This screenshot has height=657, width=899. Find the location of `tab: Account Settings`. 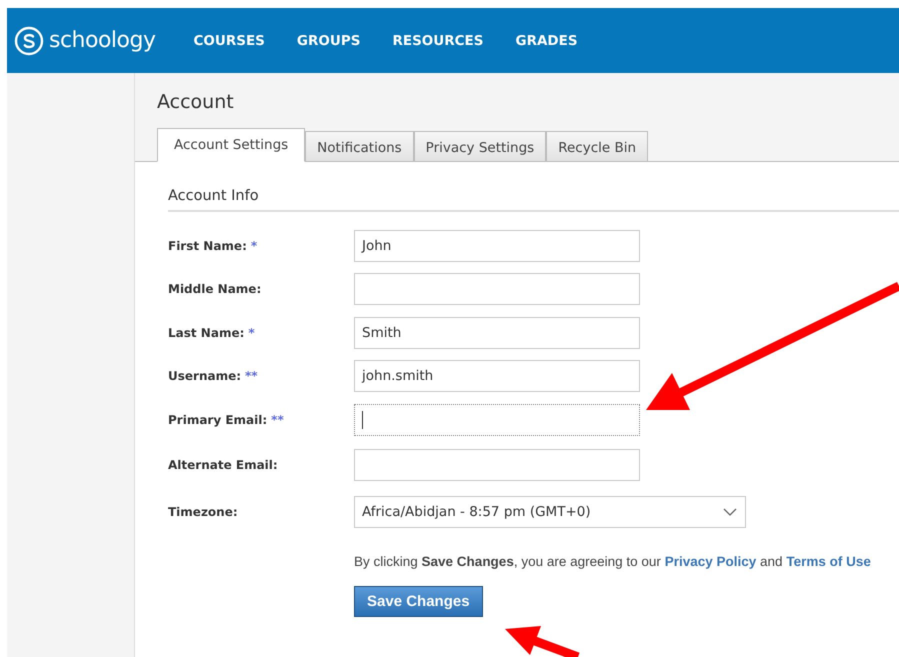

tab: Account Settings is located at coordinates (231, 145).